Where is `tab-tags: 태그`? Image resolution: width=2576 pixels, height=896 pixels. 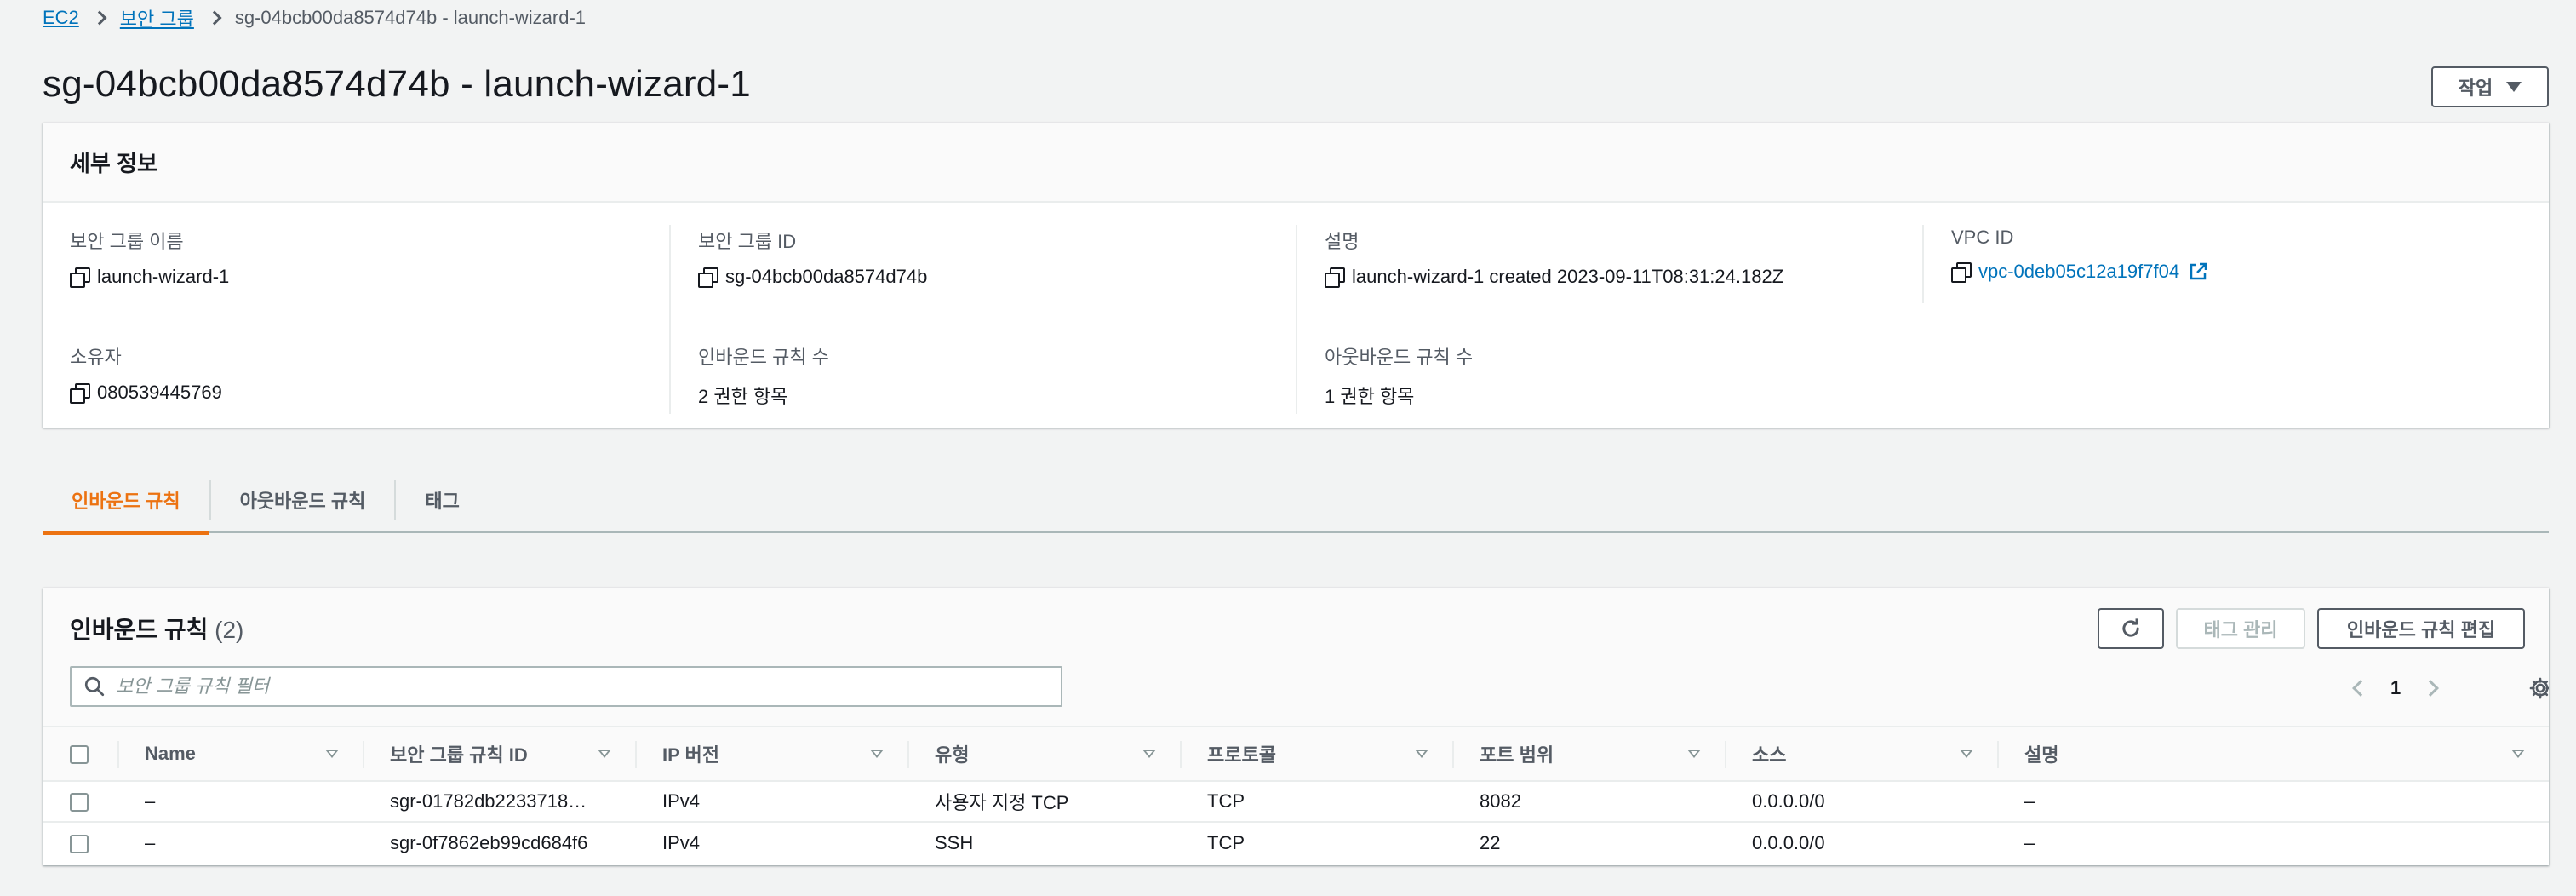 tab-tags: 태그 is located at coordinates (442, 500).